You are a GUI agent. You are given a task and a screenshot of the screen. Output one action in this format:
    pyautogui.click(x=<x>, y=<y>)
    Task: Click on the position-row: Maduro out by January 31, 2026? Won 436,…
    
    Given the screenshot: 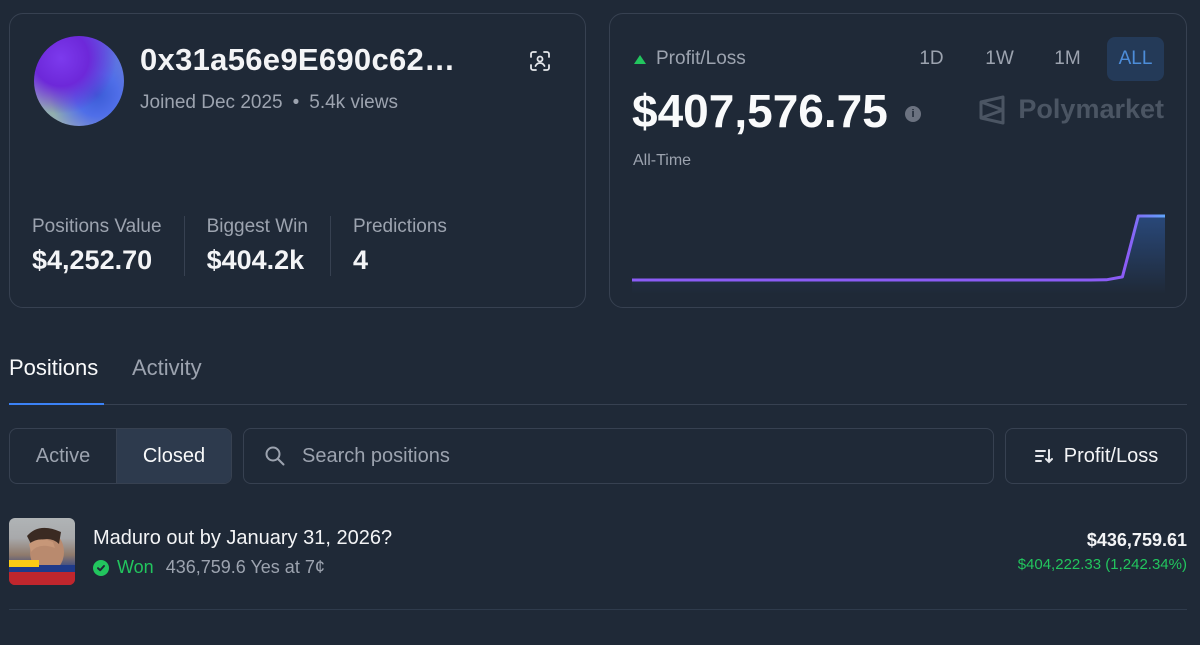 What is the action you would take?
    pyautogui.click(x=598, y=563)
    